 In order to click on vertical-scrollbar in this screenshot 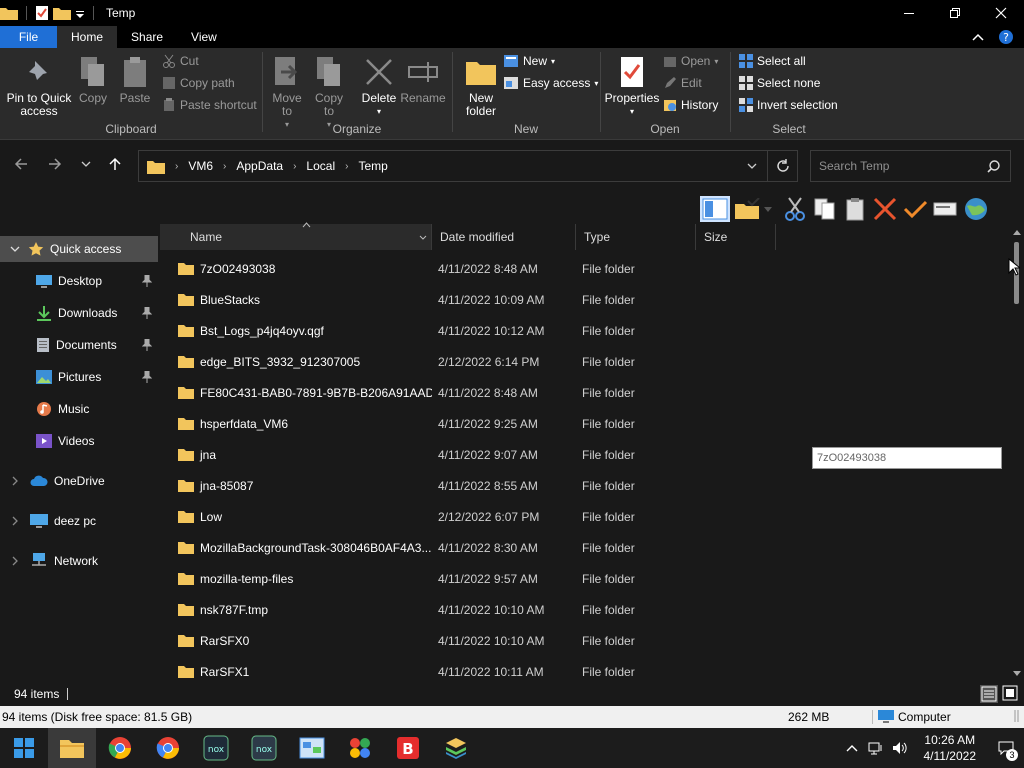, I will do `click(1017, 455)`.